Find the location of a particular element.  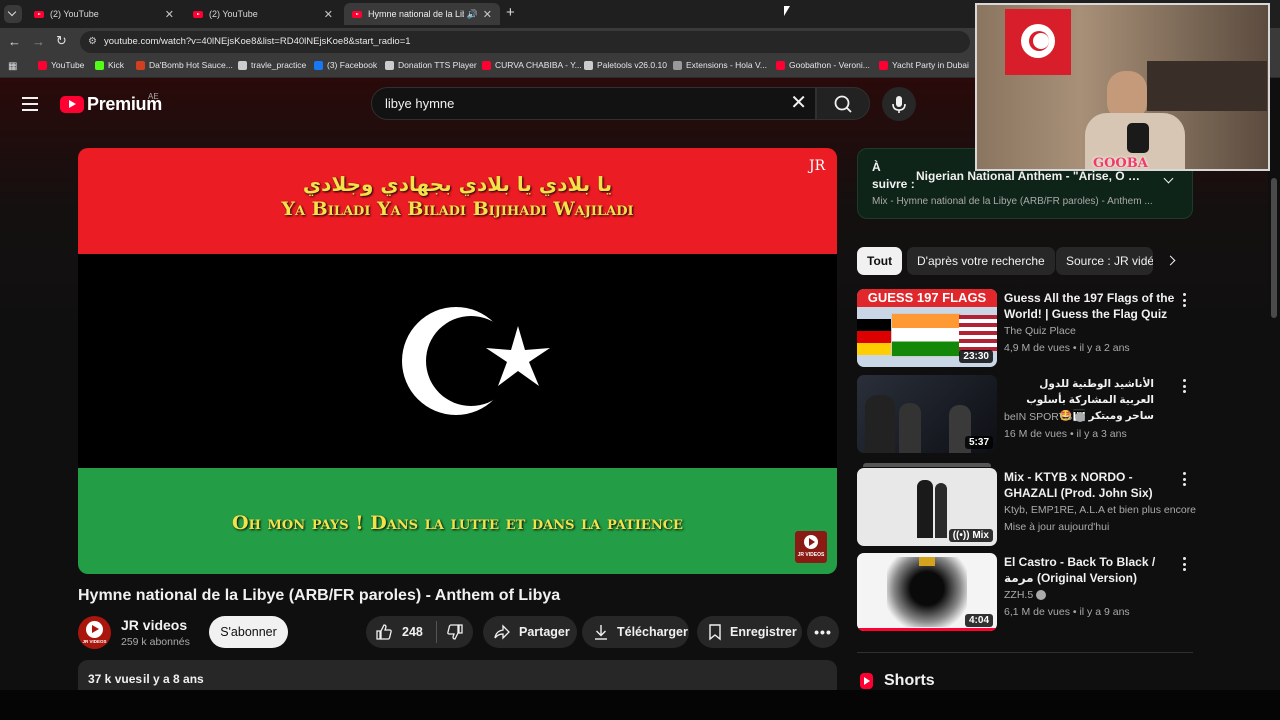

chip-all: Tout is located at coordinates (880, 261).